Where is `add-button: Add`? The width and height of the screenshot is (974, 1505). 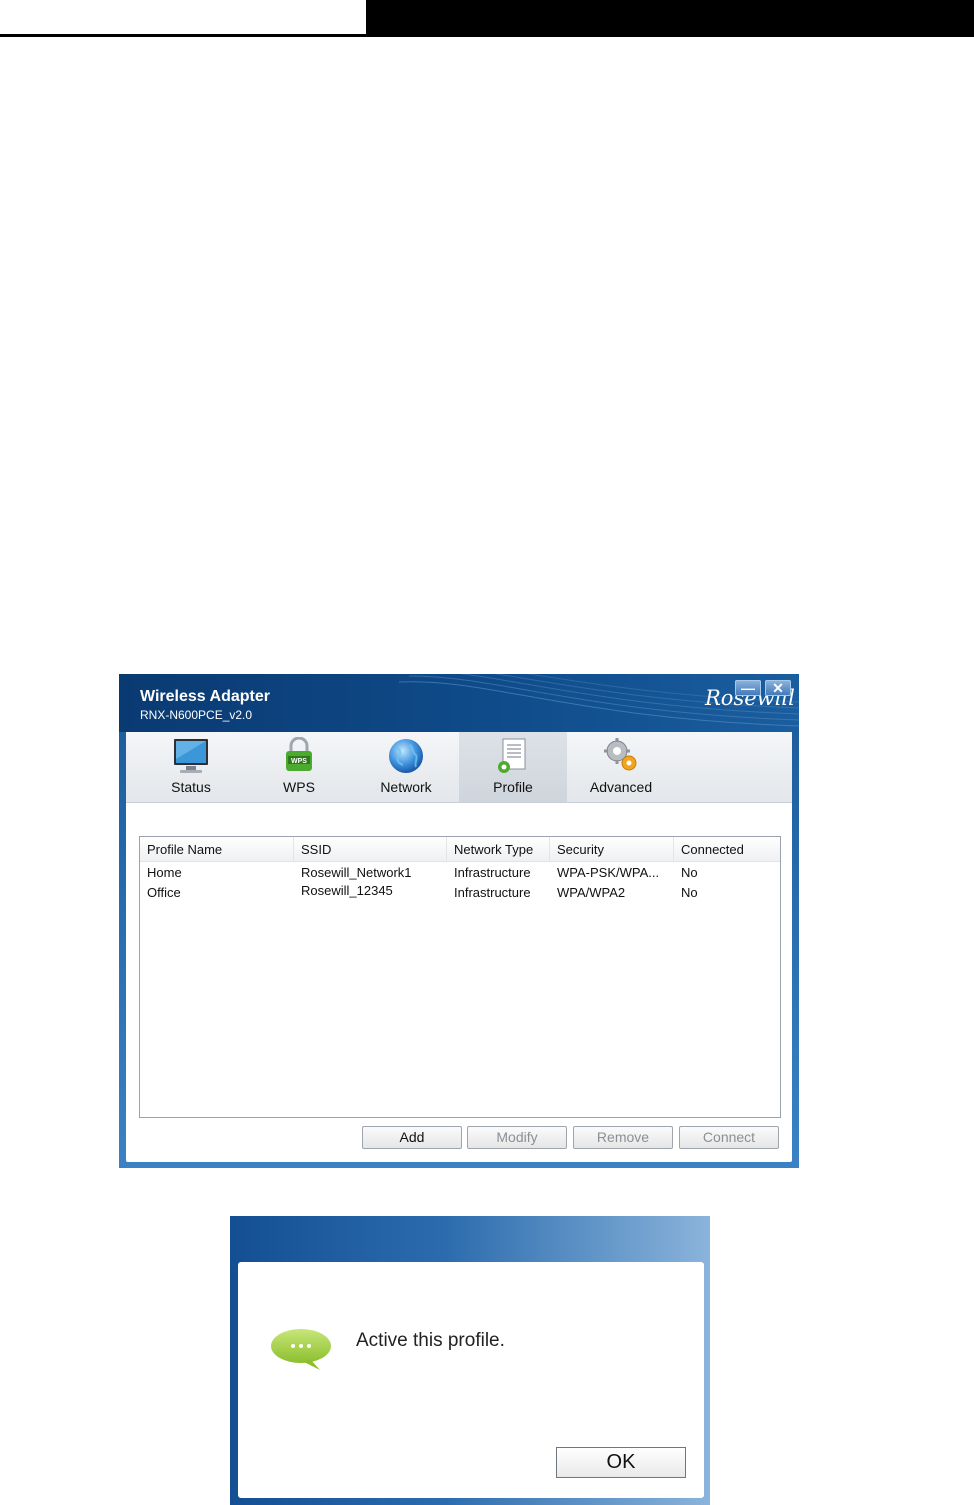
add-button: Add is located at coordinates (412, 1137).